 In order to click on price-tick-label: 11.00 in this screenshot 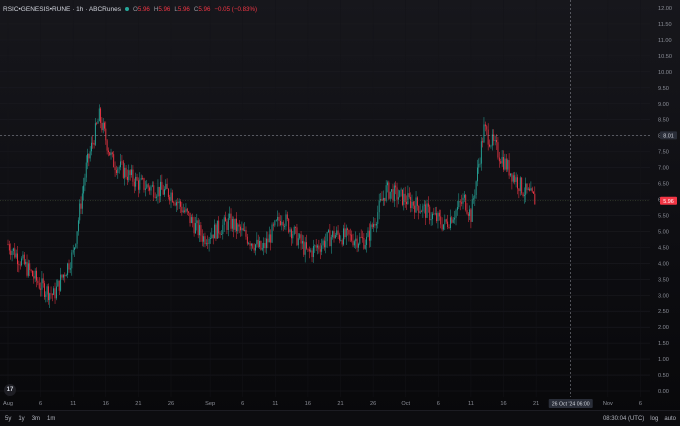, I will do `click(665, 41)`.